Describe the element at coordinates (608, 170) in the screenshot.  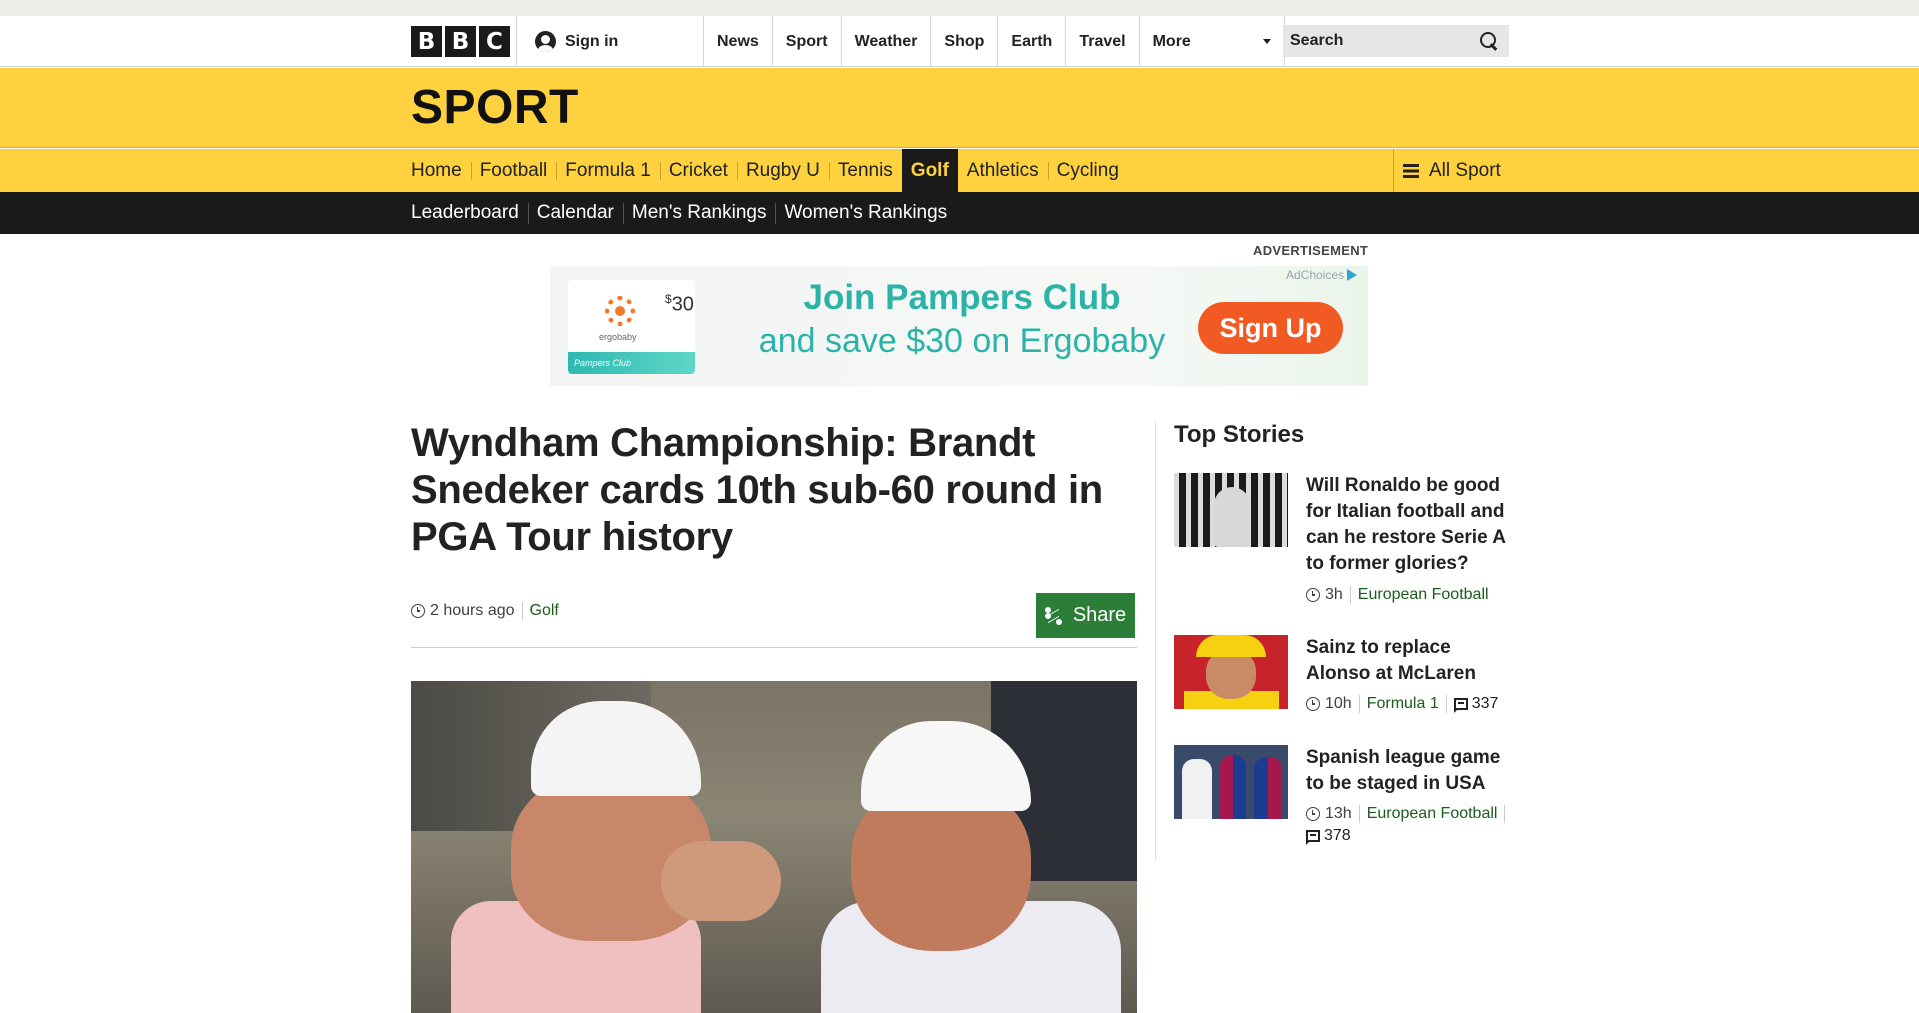
I see `tab-formula-1: Formula 1` at that location.